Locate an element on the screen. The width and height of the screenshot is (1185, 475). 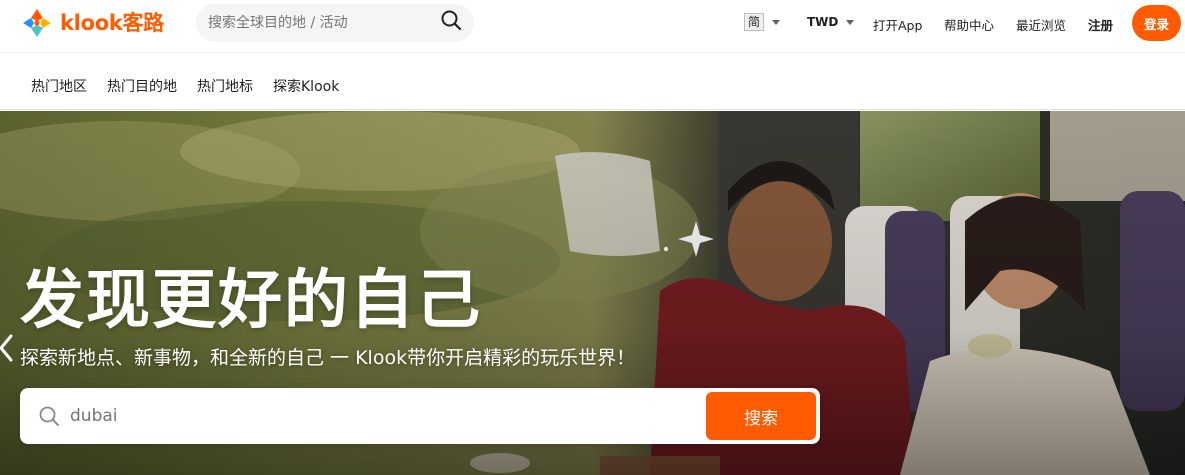
header-search-bar is located at coordinates (335, 23).